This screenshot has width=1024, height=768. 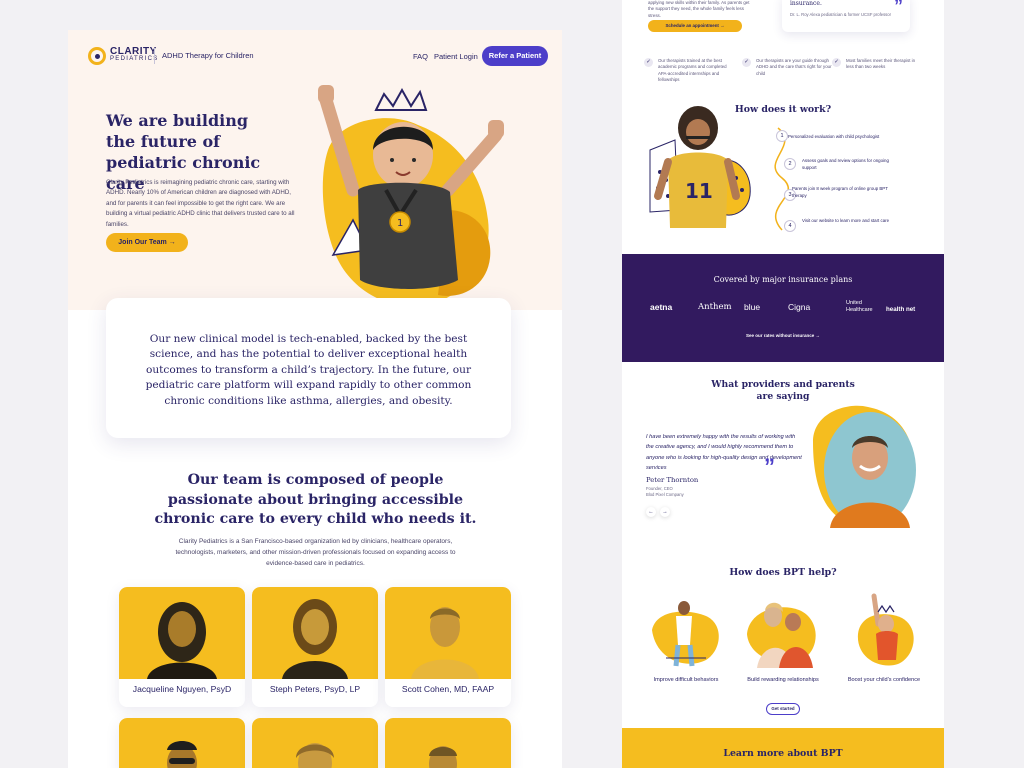 What do you see at coordinates (400, 223) in the screenshot?
I see `svg-text: 1` at bounding box center [400, 223].